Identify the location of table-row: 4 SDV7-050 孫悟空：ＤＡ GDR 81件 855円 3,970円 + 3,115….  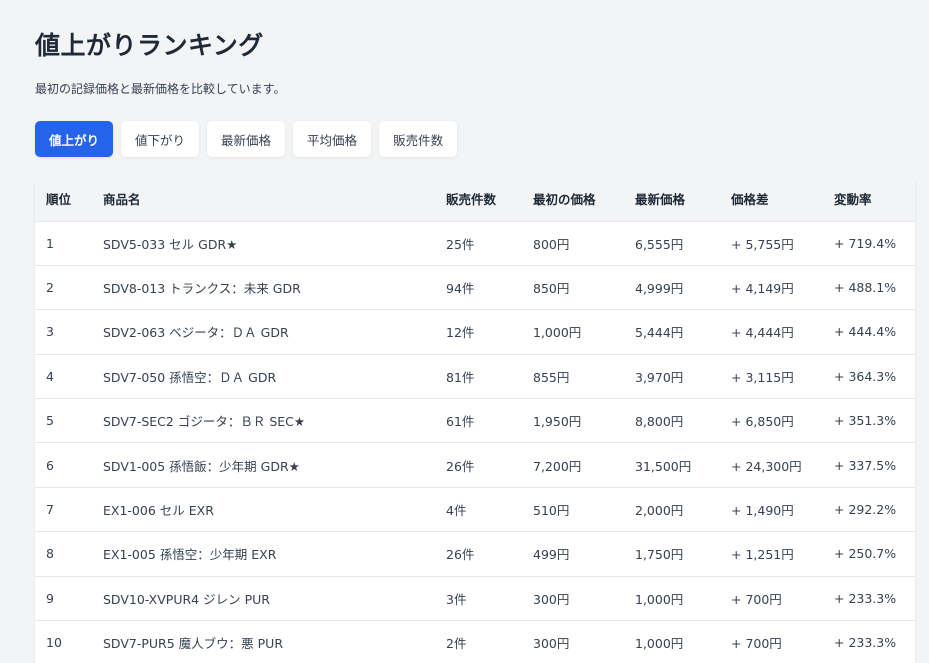
(475, 376).